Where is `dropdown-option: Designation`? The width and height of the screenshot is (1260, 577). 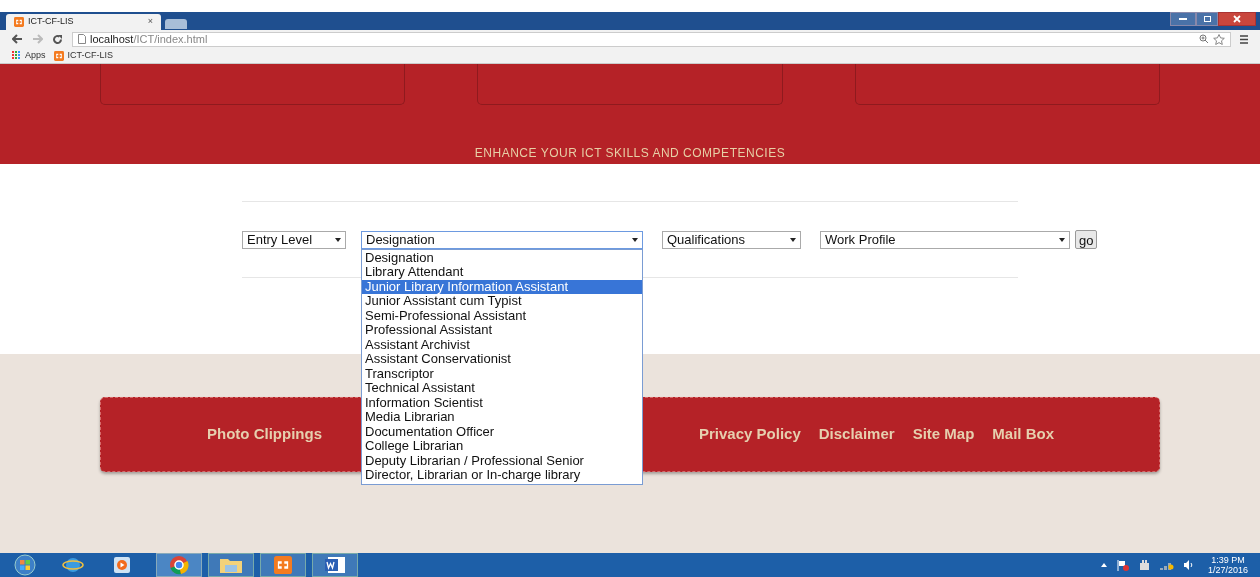 dropdown-option: Designation is located at coordinates (502, 257).